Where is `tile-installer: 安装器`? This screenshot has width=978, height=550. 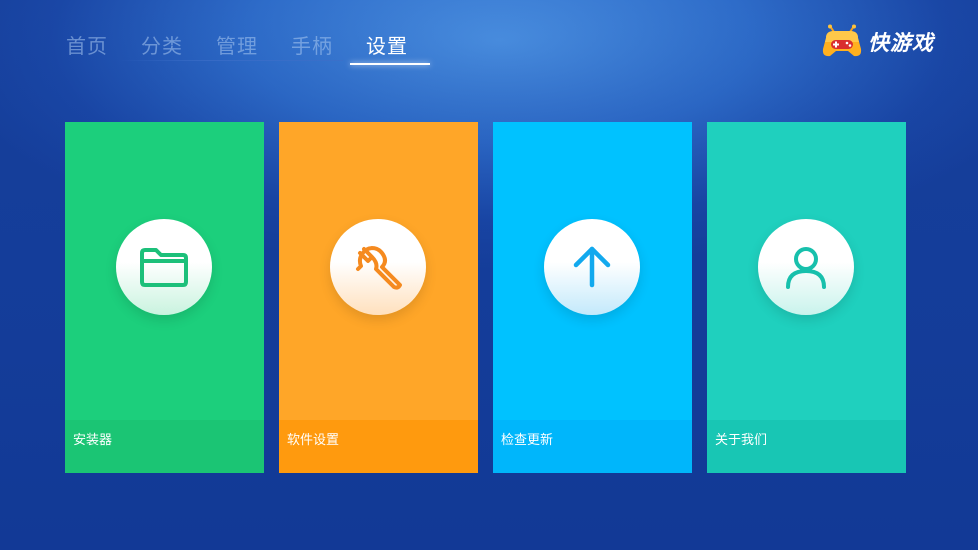
tile-installer: 安装器 is located at coordinates (164, 297).